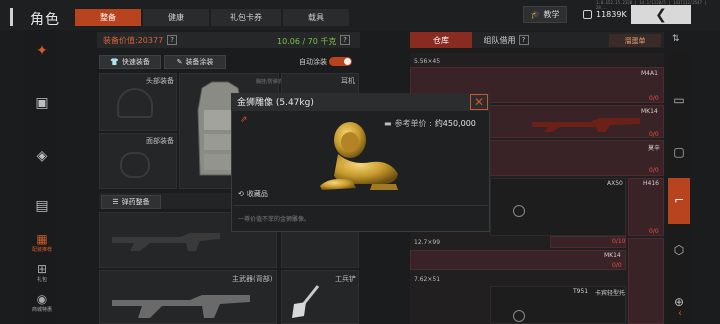  What do you see at coordinates (610, 293) in the screenshot?
I see `item-name: 卡宾轻型托` at bounding box center [610, 293].